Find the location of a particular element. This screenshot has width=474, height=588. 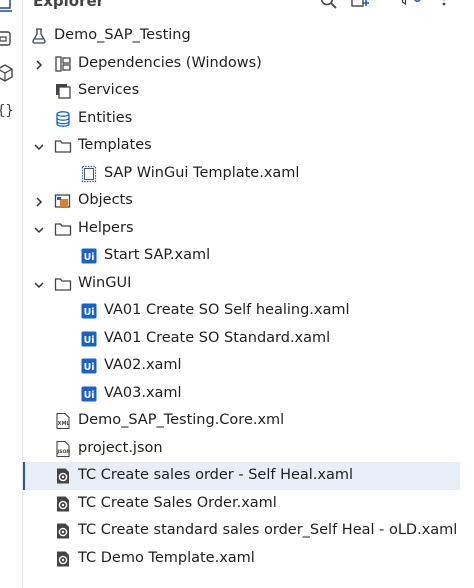

tree-item-label: Templates is located at coordinates (115, 145).